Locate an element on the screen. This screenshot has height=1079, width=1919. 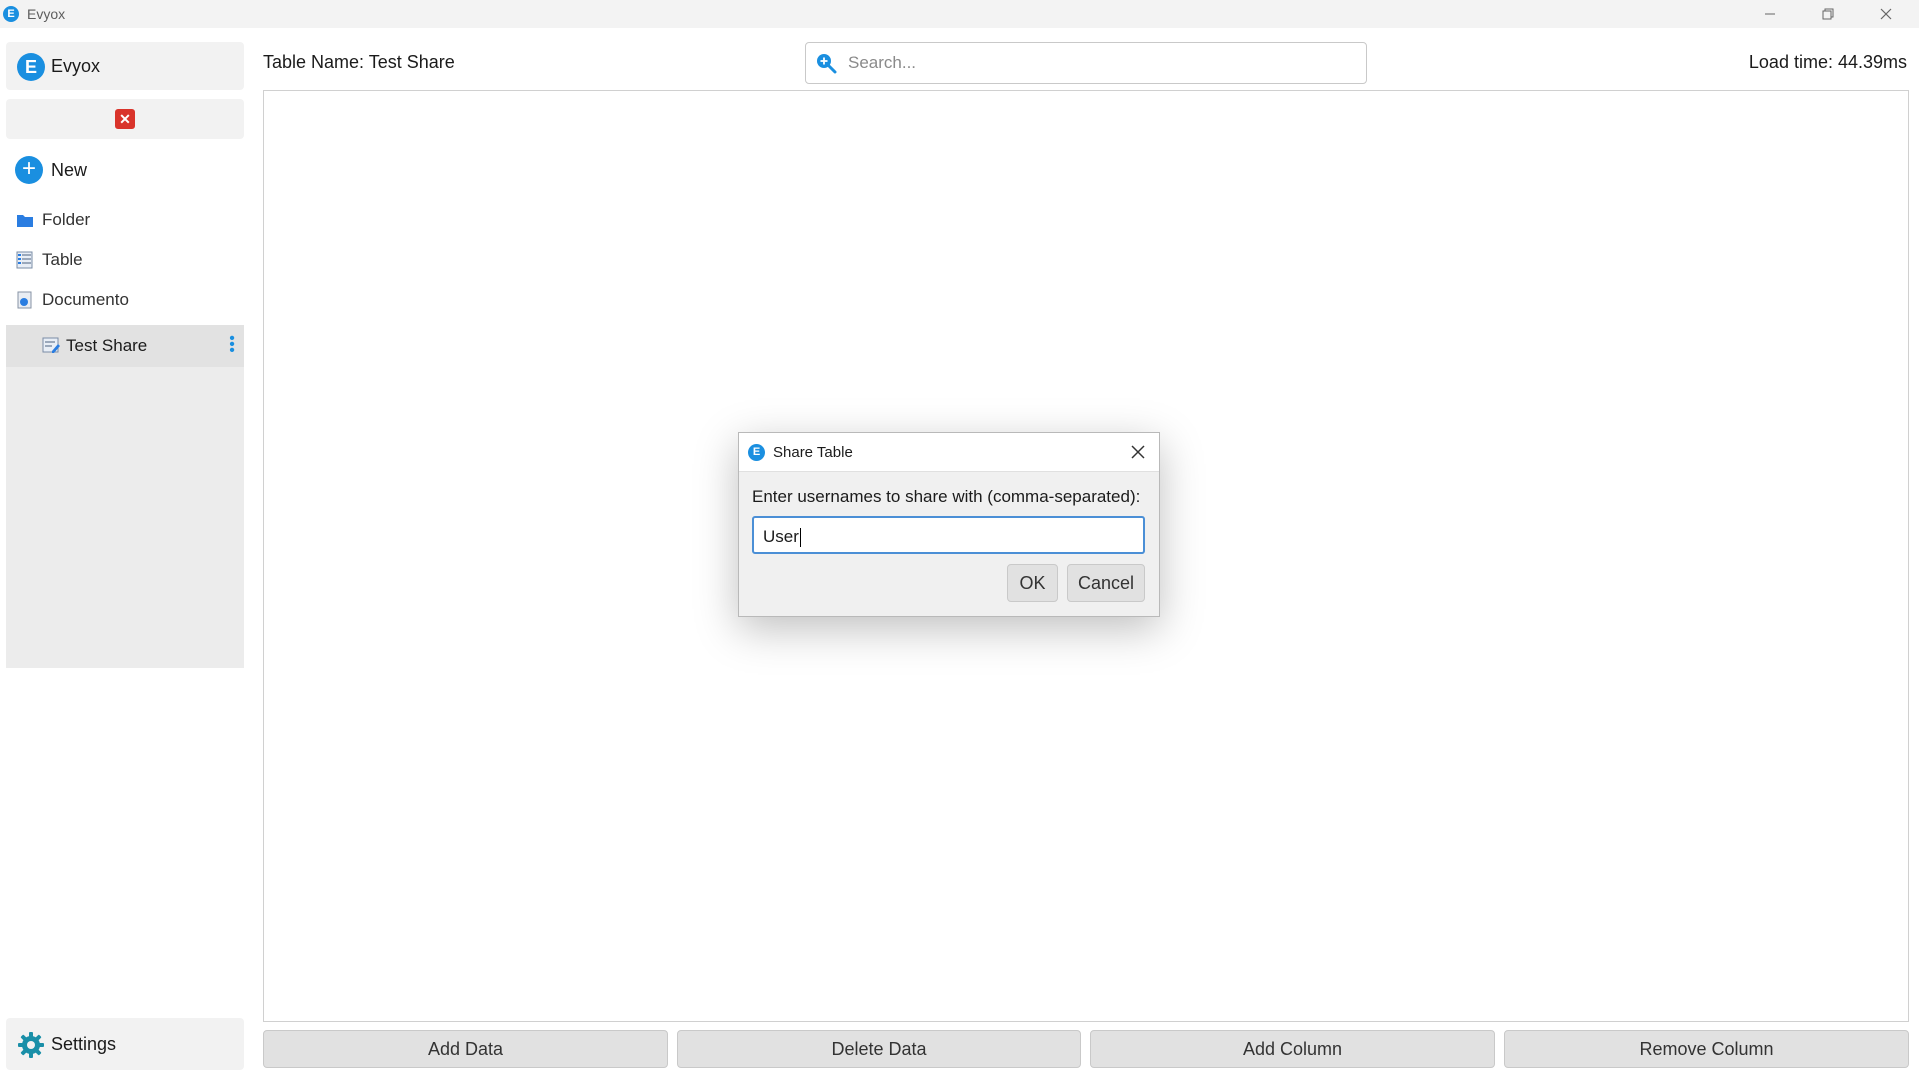
window-titlebar: E Evyox is located at coordinates (959, 14).